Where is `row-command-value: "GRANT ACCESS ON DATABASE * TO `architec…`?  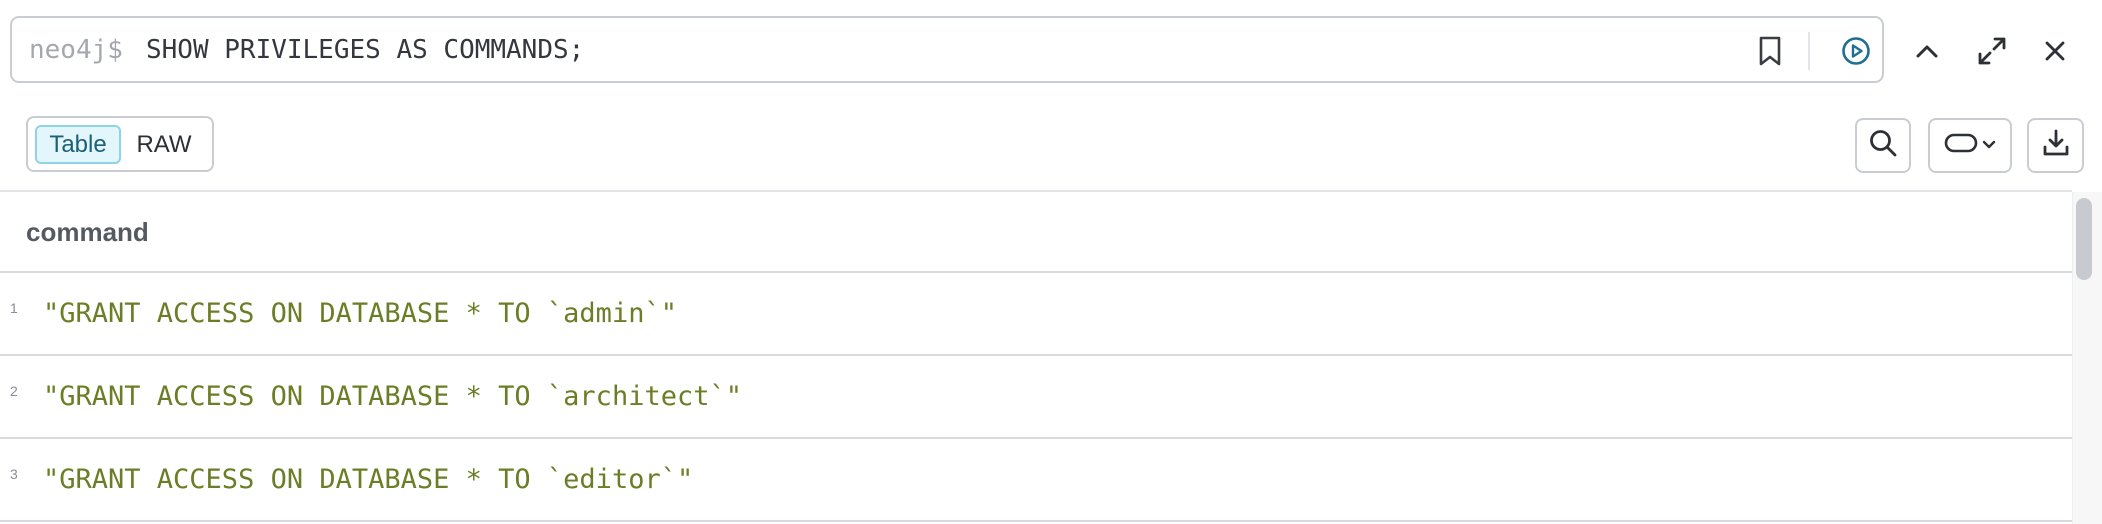
row-command-value: "GRANT ACCESS ON DATABASE * TO `architec… is located at coordinates (392, 396).